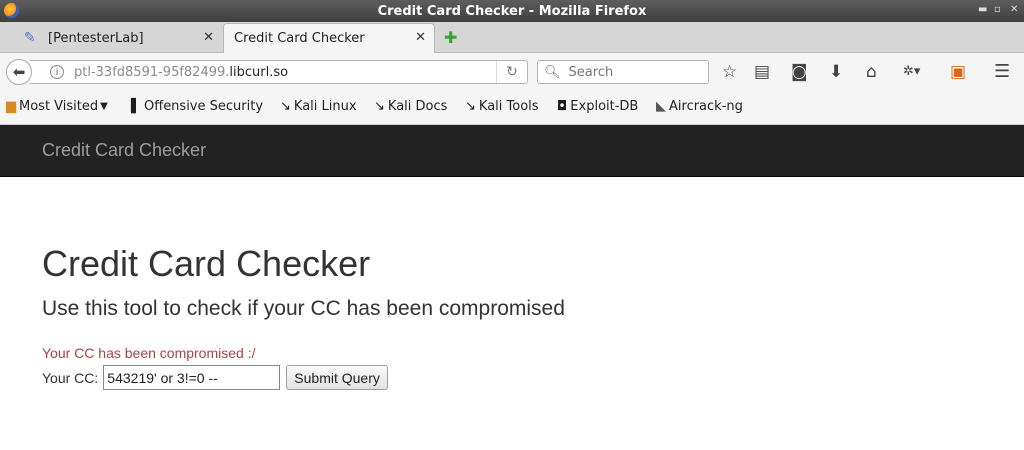  What do you see at coordinates (562, 106) in the screenshot?
I see `exploitdb-icon: ◘` at bounding box center [562, 106].